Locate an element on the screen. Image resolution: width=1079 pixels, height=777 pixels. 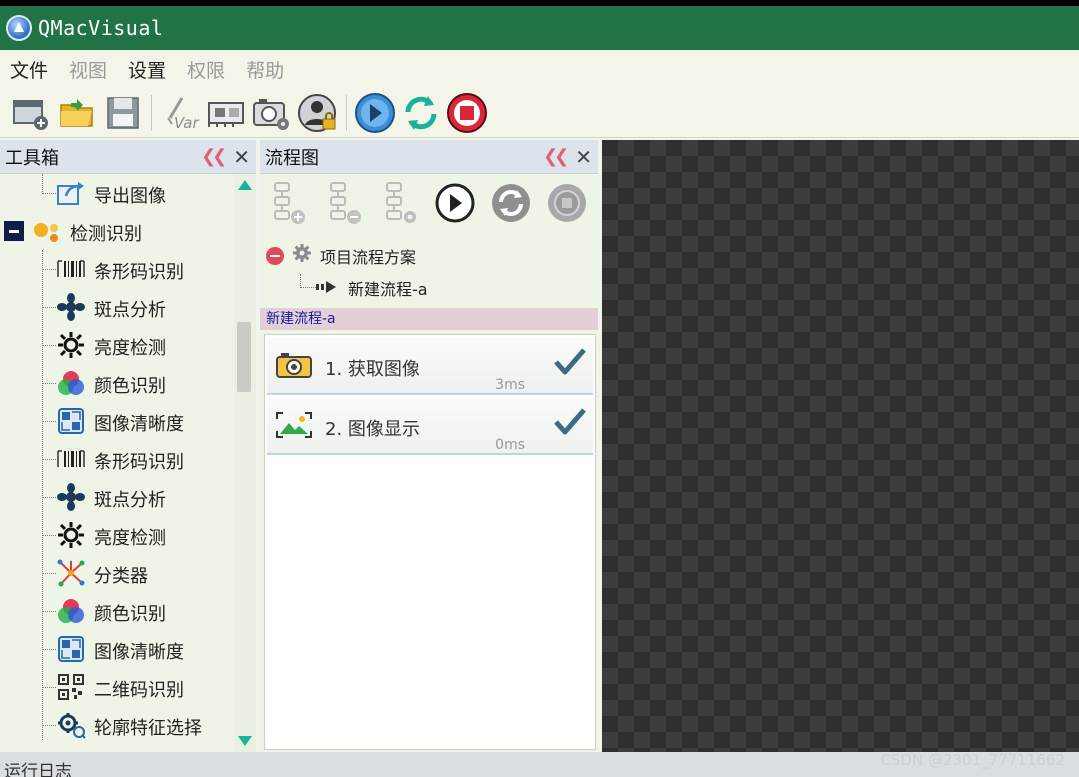
camera-settings-button is located at coordinates (272, 113).